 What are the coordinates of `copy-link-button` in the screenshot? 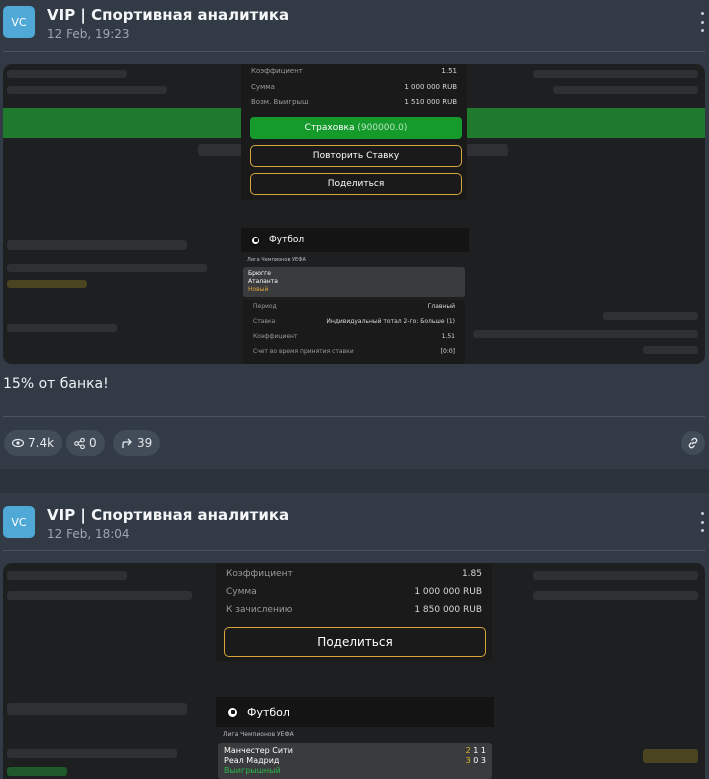 It's located at (693, 443).